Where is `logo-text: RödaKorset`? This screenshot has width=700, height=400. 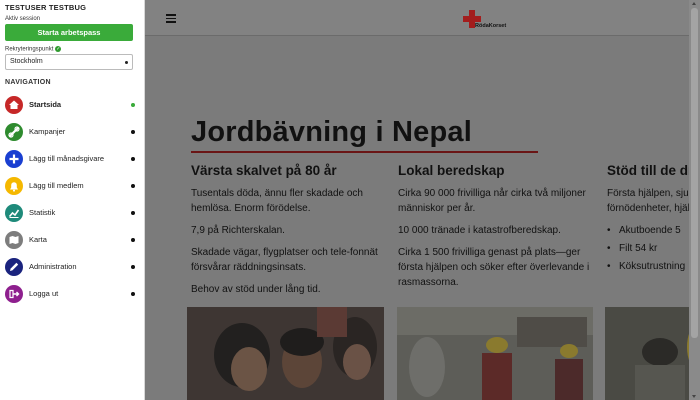 logo-text: RödaKorset is located at coordinates (491, 26).